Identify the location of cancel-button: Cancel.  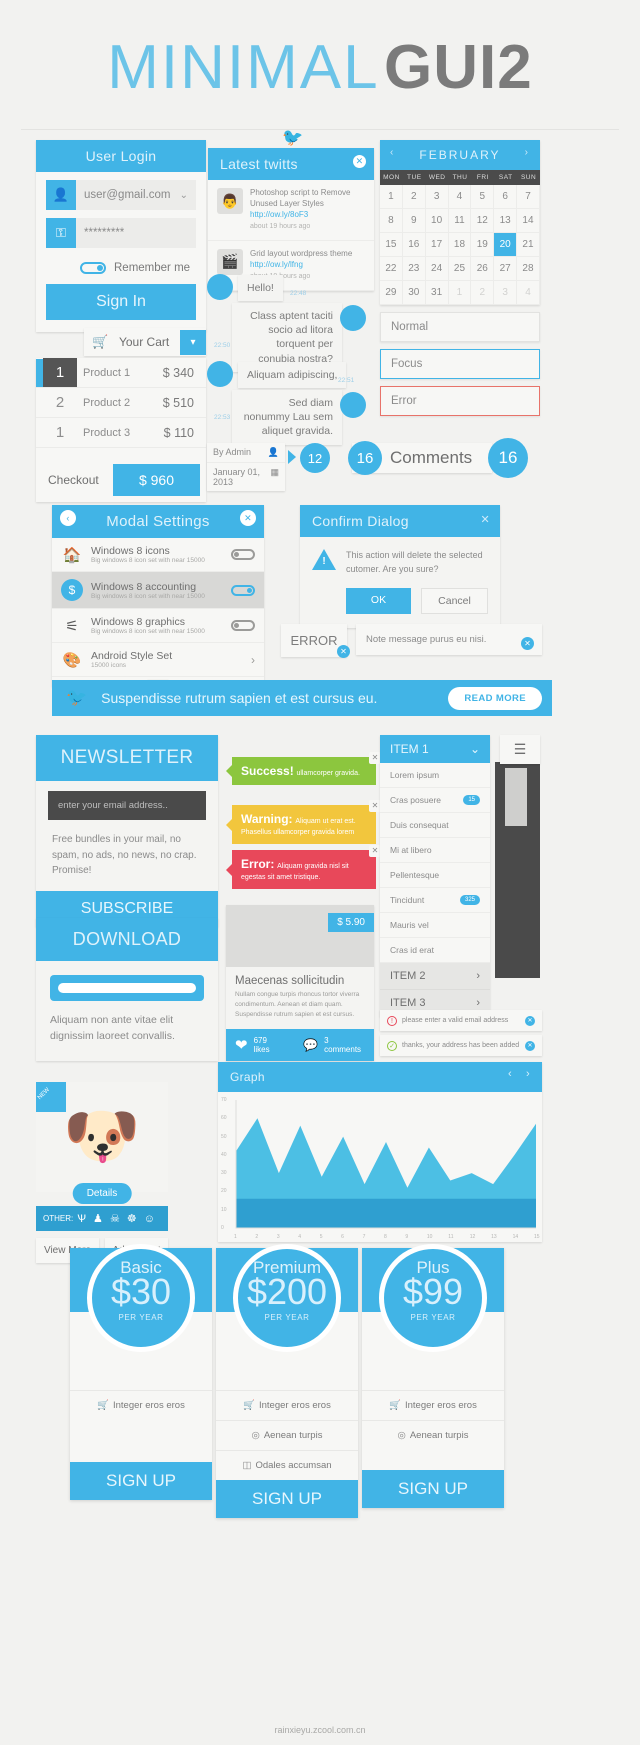
(454, 601).